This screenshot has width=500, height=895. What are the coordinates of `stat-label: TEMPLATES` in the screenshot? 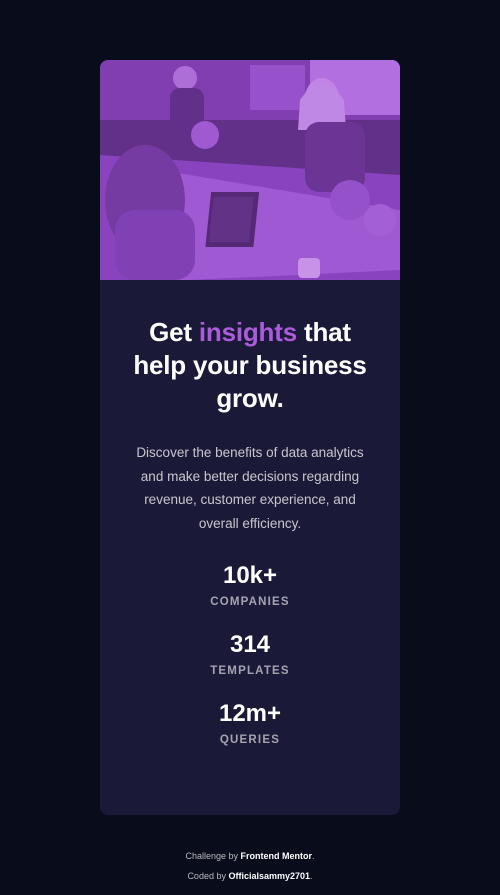 It's located at (250, 671).